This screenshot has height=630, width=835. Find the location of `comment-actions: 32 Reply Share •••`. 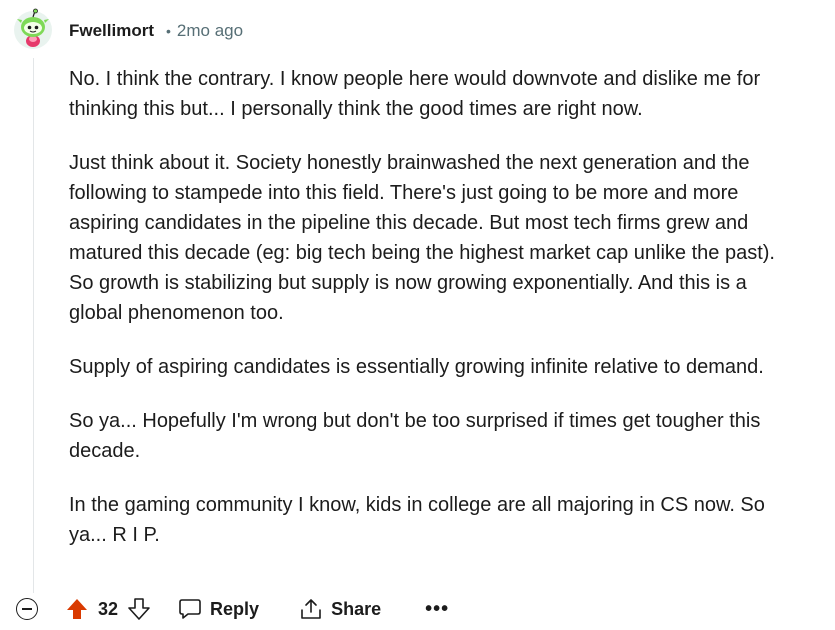

comment-actions: 32 Reply Share ••• is located at coordinates (232, 609).